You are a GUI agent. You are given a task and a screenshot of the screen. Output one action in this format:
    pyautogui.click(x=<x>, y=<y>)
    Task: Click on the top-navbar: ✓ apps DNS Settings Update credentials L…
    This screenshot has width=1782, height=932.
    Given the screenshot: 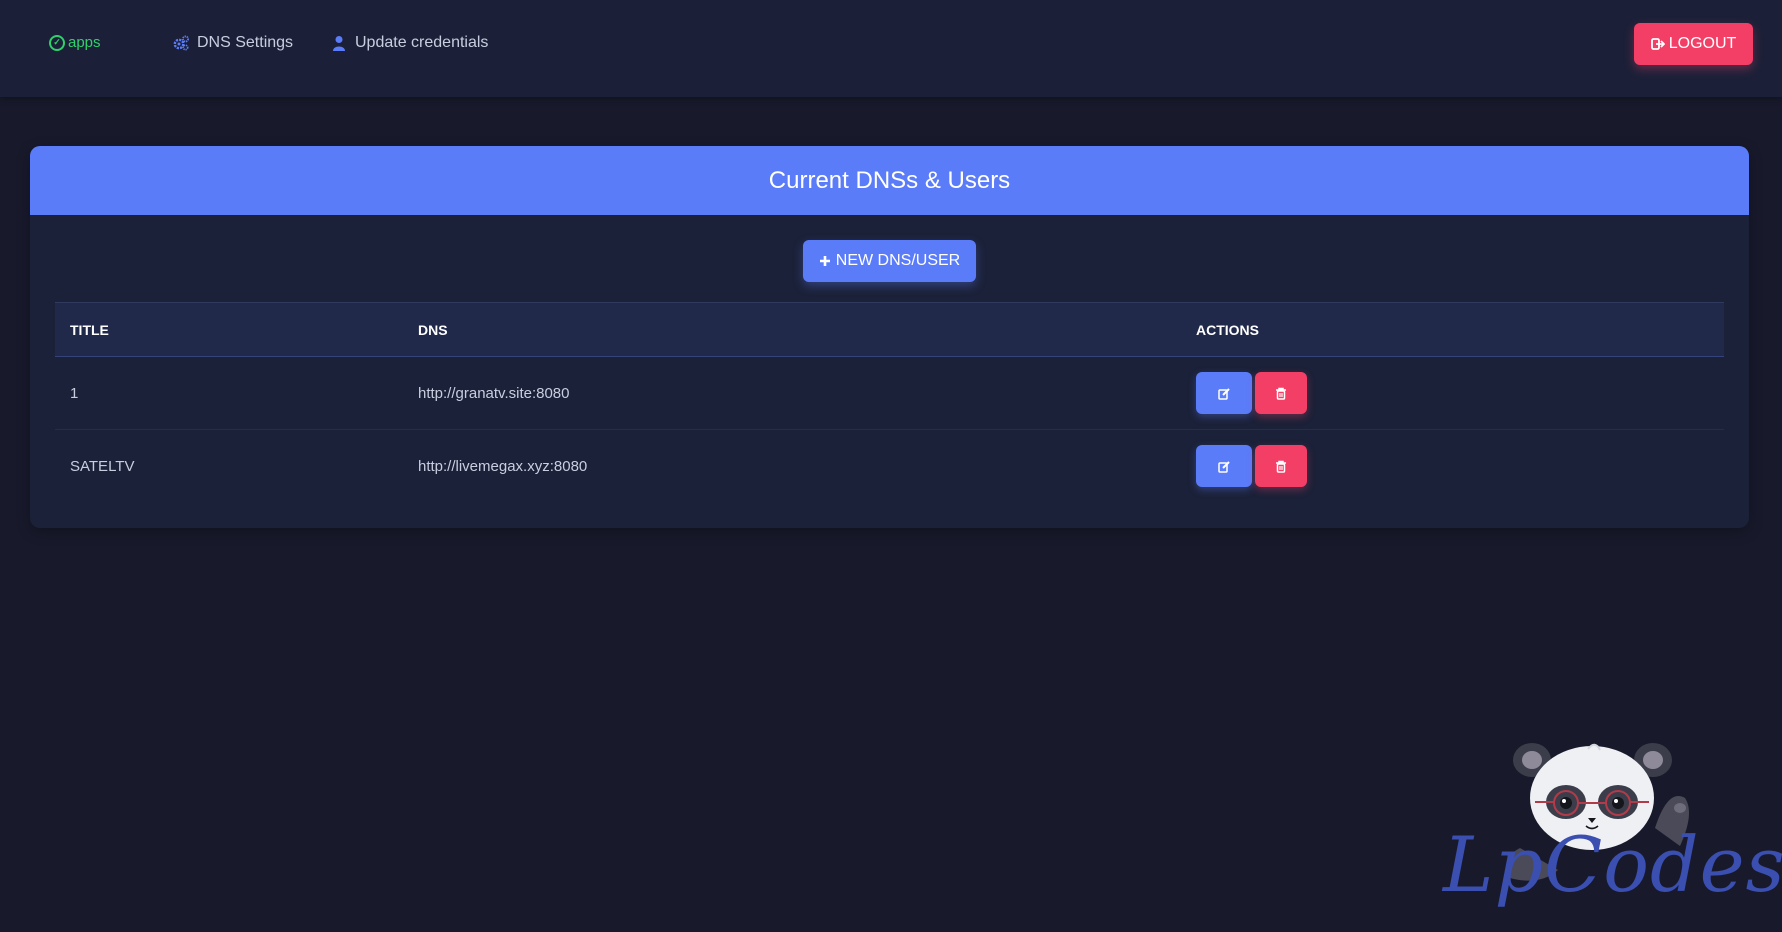 What is the action you would take?
    pyautogui.click(x=891, y=48)
    